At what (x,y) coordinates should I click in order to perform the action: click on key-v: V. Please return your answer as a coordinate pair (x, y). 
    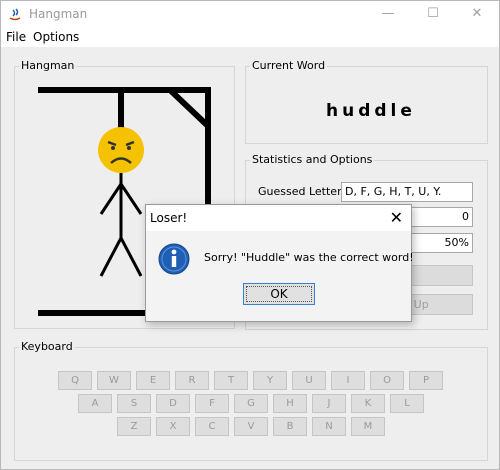
    Looking at the image, I should click on (251, 426).